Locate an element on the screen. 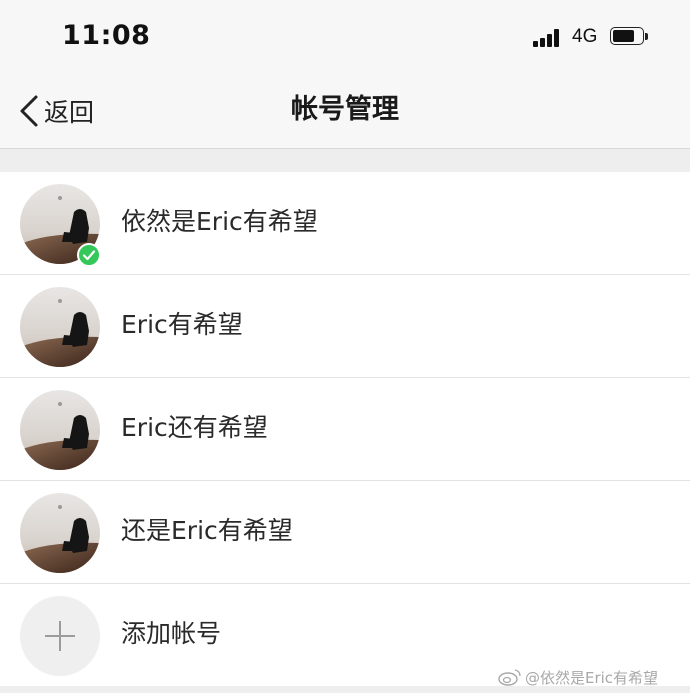 Image resolution: width=690 pixels, height=693 pixels. account-name: Eric有希望 is located at coordinates (182, 324).